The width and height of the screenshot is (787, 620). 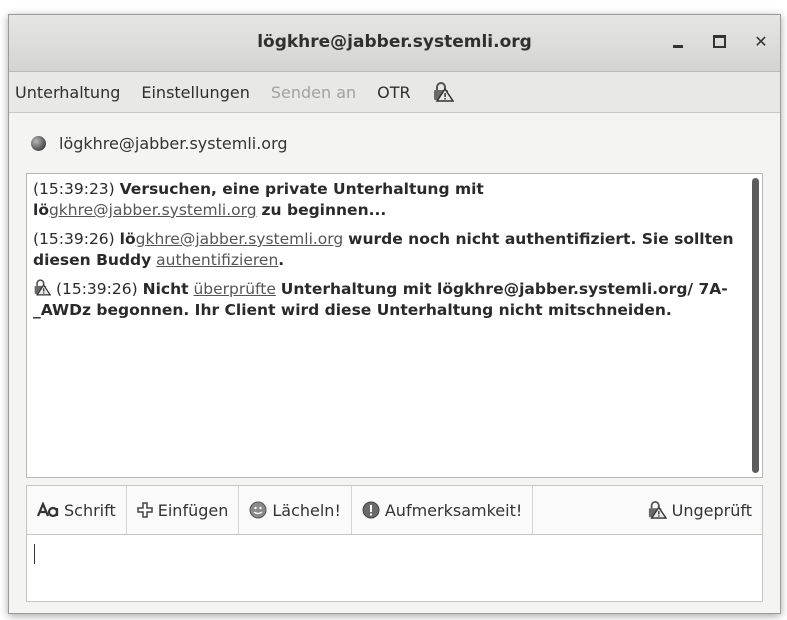 I want to click on status-dot-icon, so click(x=38, y=143).